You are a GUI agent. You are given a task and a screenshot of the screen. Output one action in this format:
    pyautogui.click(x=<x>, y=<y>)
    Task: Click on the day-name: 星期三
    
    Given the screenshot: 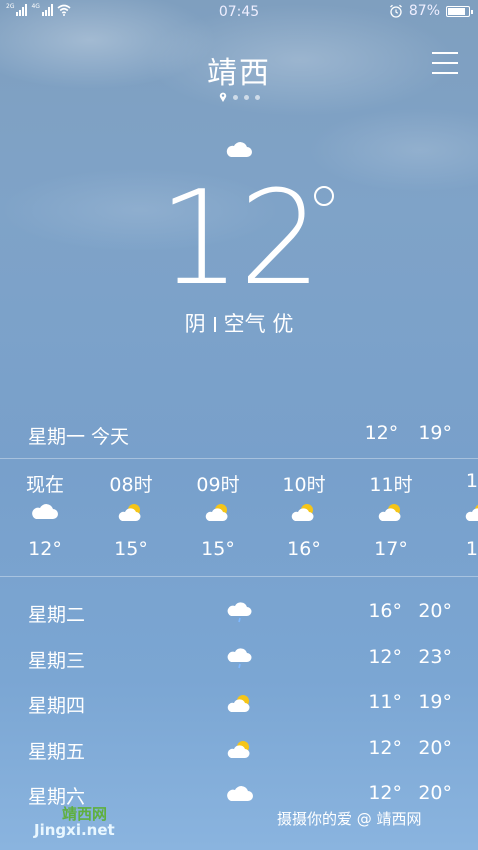 What is the action you would take?
    pyautogui.click(x=57, y=660)
    